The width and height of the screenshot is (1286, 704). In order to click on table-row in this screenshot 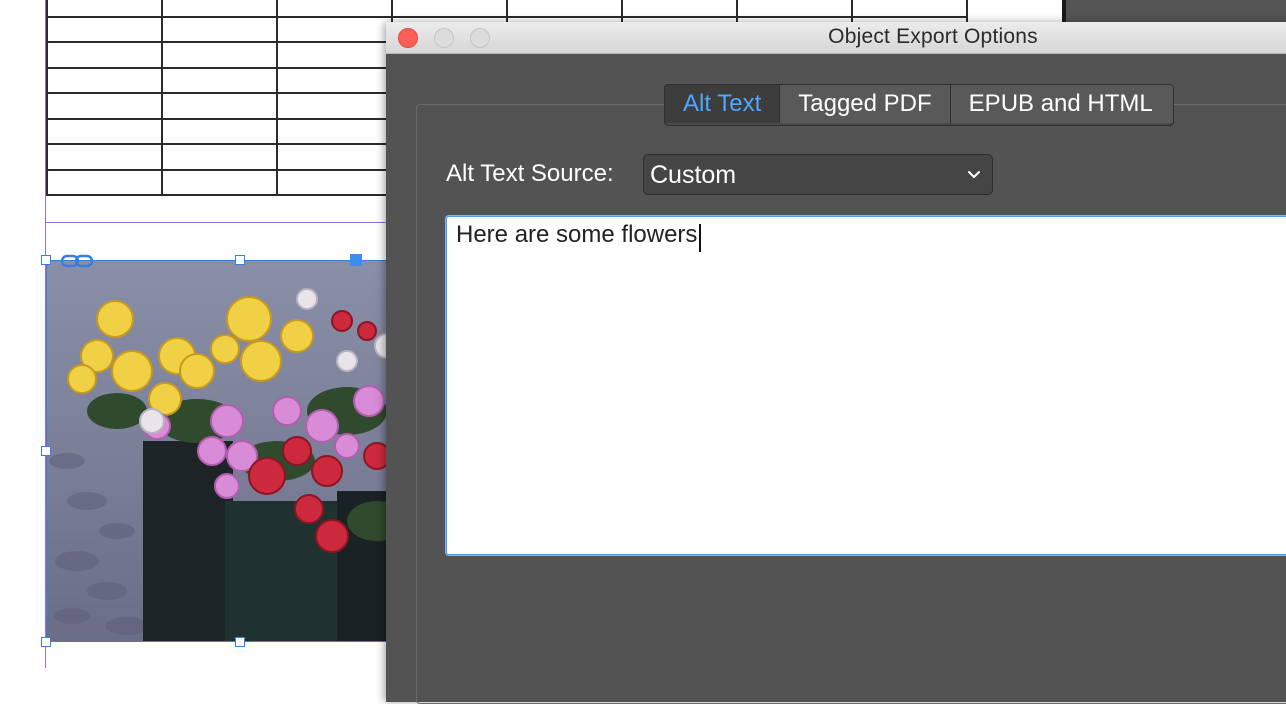, I will do `click(507, 9)`.